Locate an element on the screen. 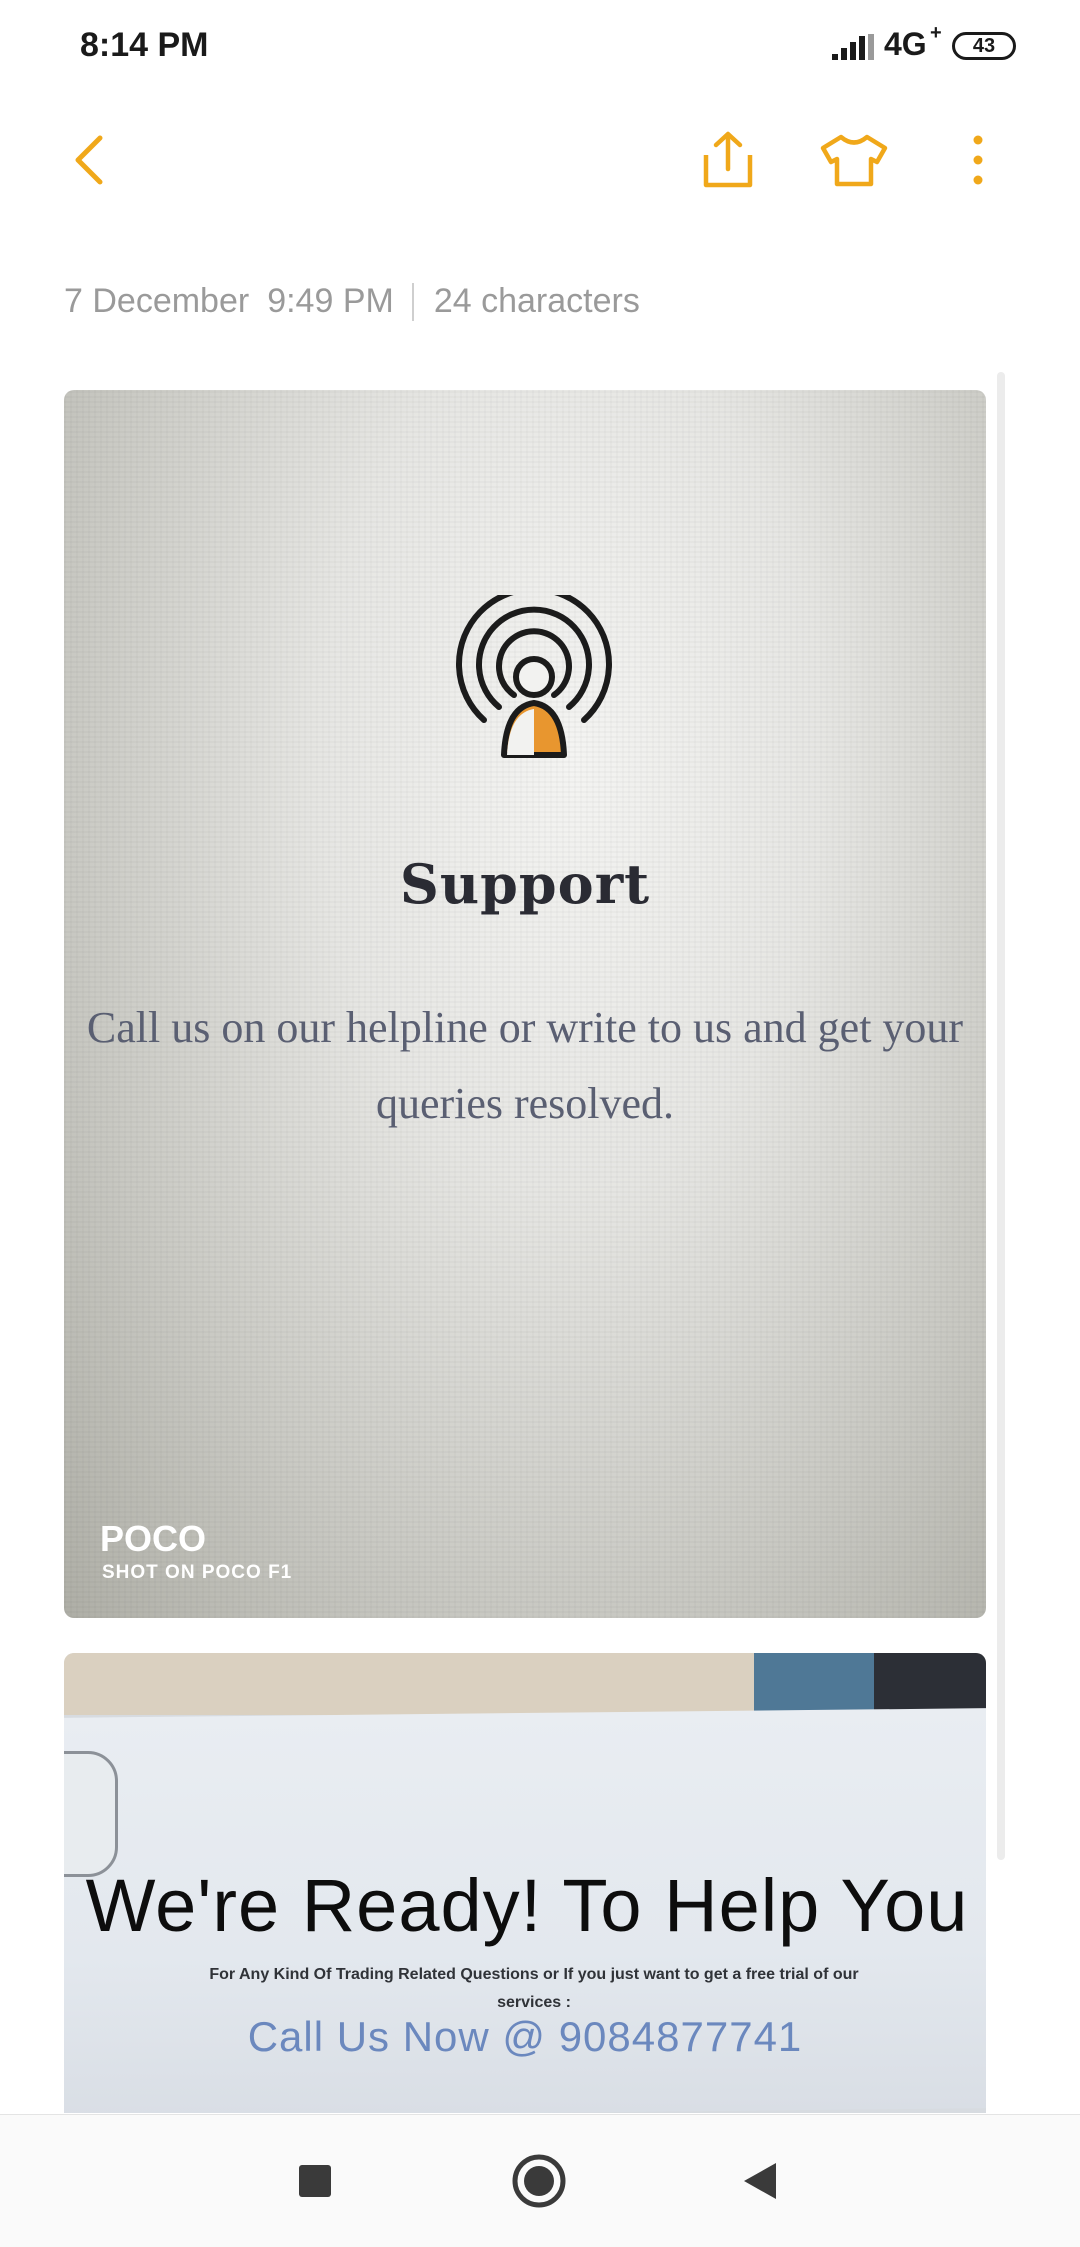 The width and height of the screenshot is (1080, 2247). scrollbar is located at coordinates (1001, 1116).